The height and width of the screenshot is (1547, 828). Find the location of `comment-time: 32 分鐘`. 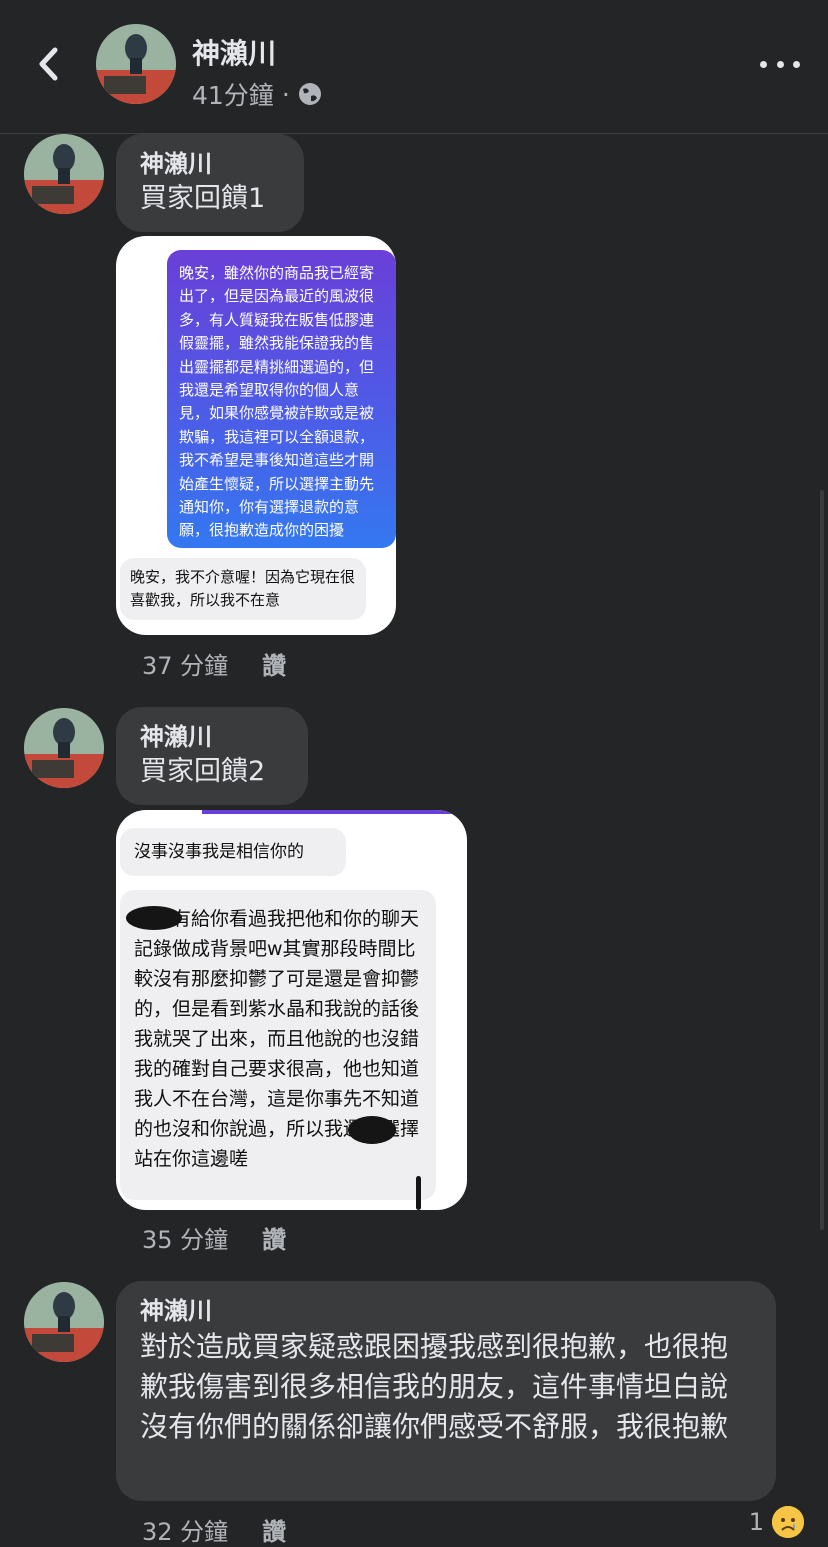

comment-time: 32 分鐘 is located at coordinates (185, 1532).